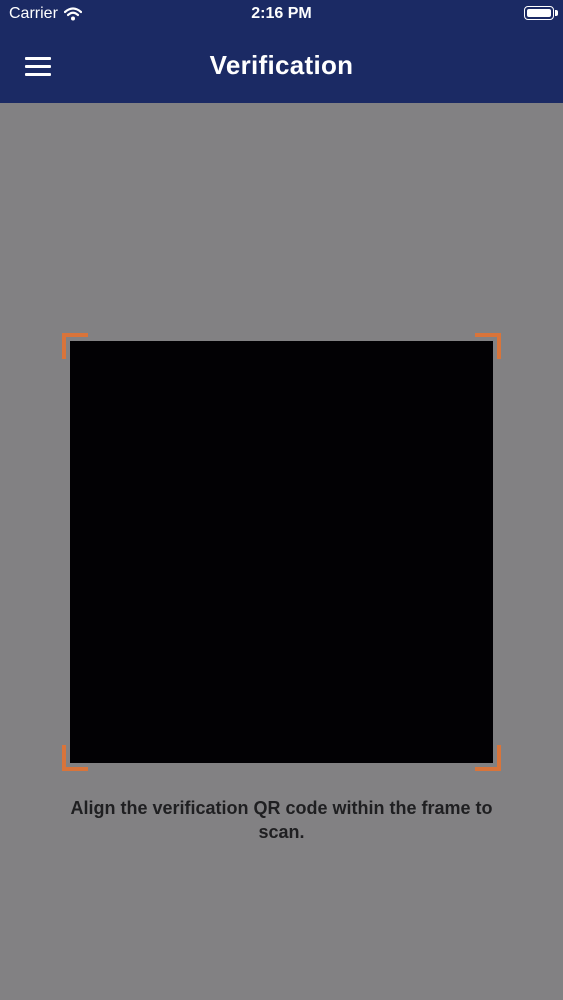  I want to click on scan-frame-corner-top-right, so click(488, 346).